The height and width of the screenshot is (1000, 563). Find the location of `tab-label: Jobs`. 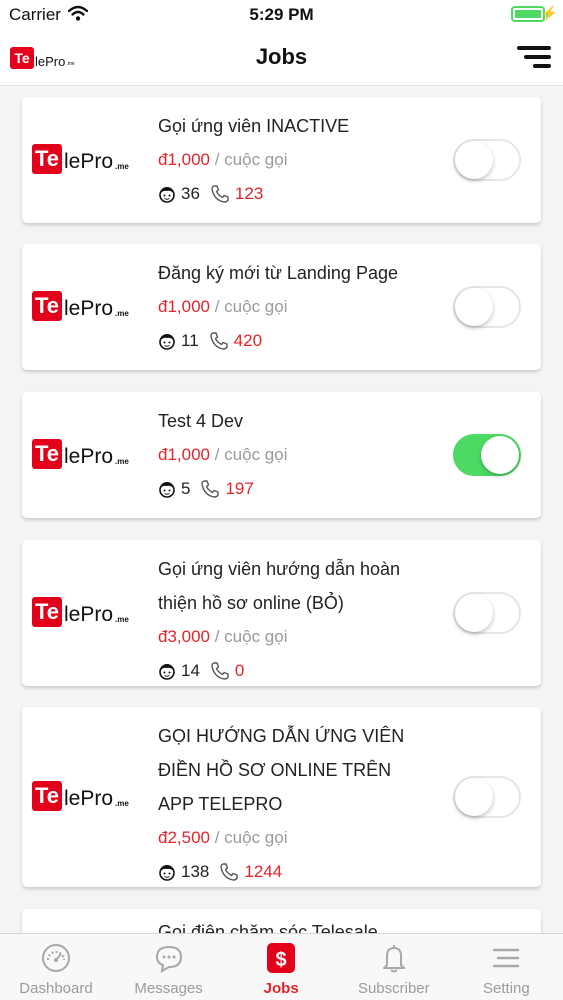

tab-label: Jobs is located at coordinates (281, 988).